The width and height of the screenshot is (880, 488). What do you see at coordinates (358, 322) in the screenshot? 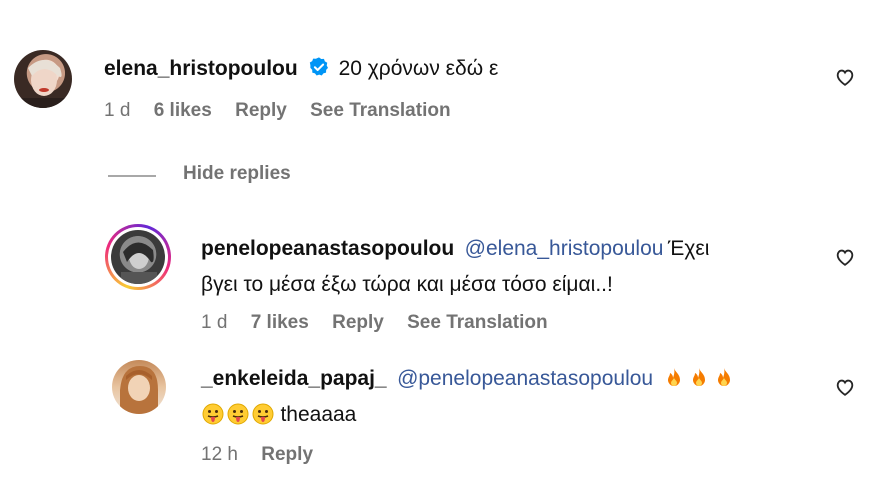
I see `reply1-reply-button: Reply` at bounding box center [358, 322].